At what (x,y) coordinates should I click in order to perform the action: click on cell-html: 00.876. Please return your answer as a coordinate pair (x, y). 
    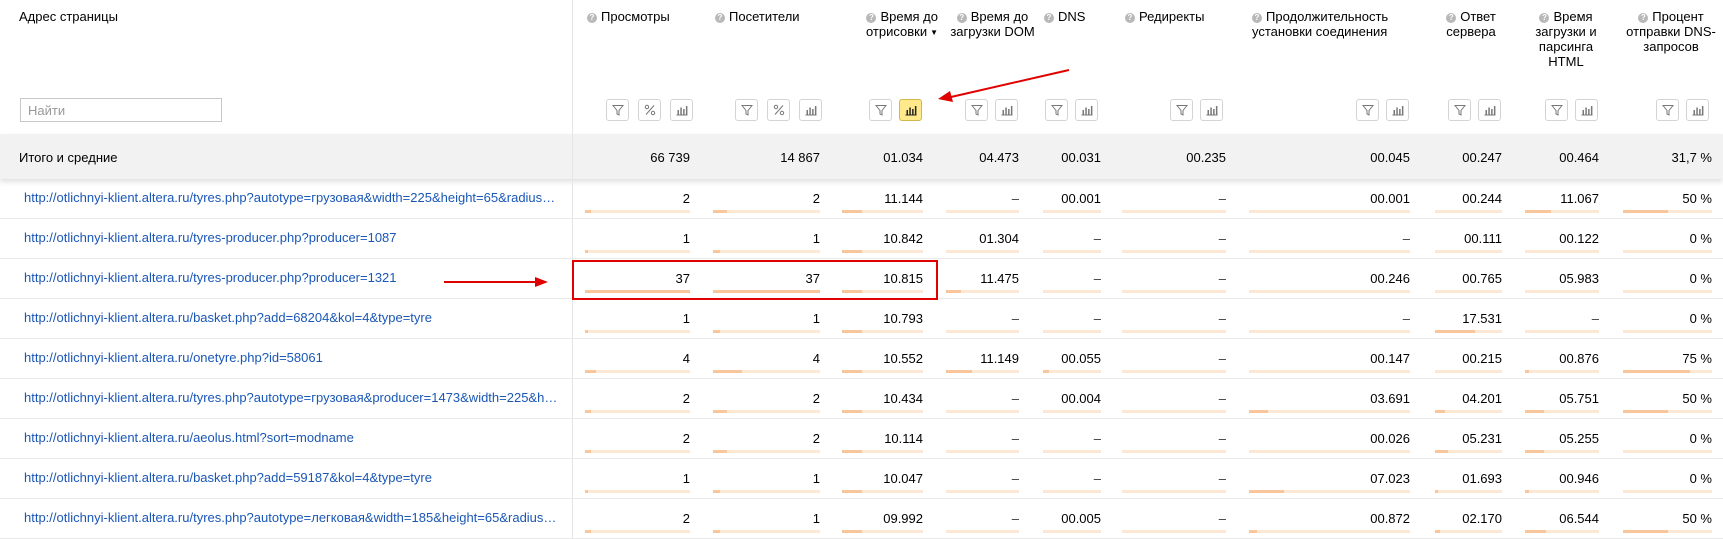
    Looking at the image, I should click on (1579, 358).